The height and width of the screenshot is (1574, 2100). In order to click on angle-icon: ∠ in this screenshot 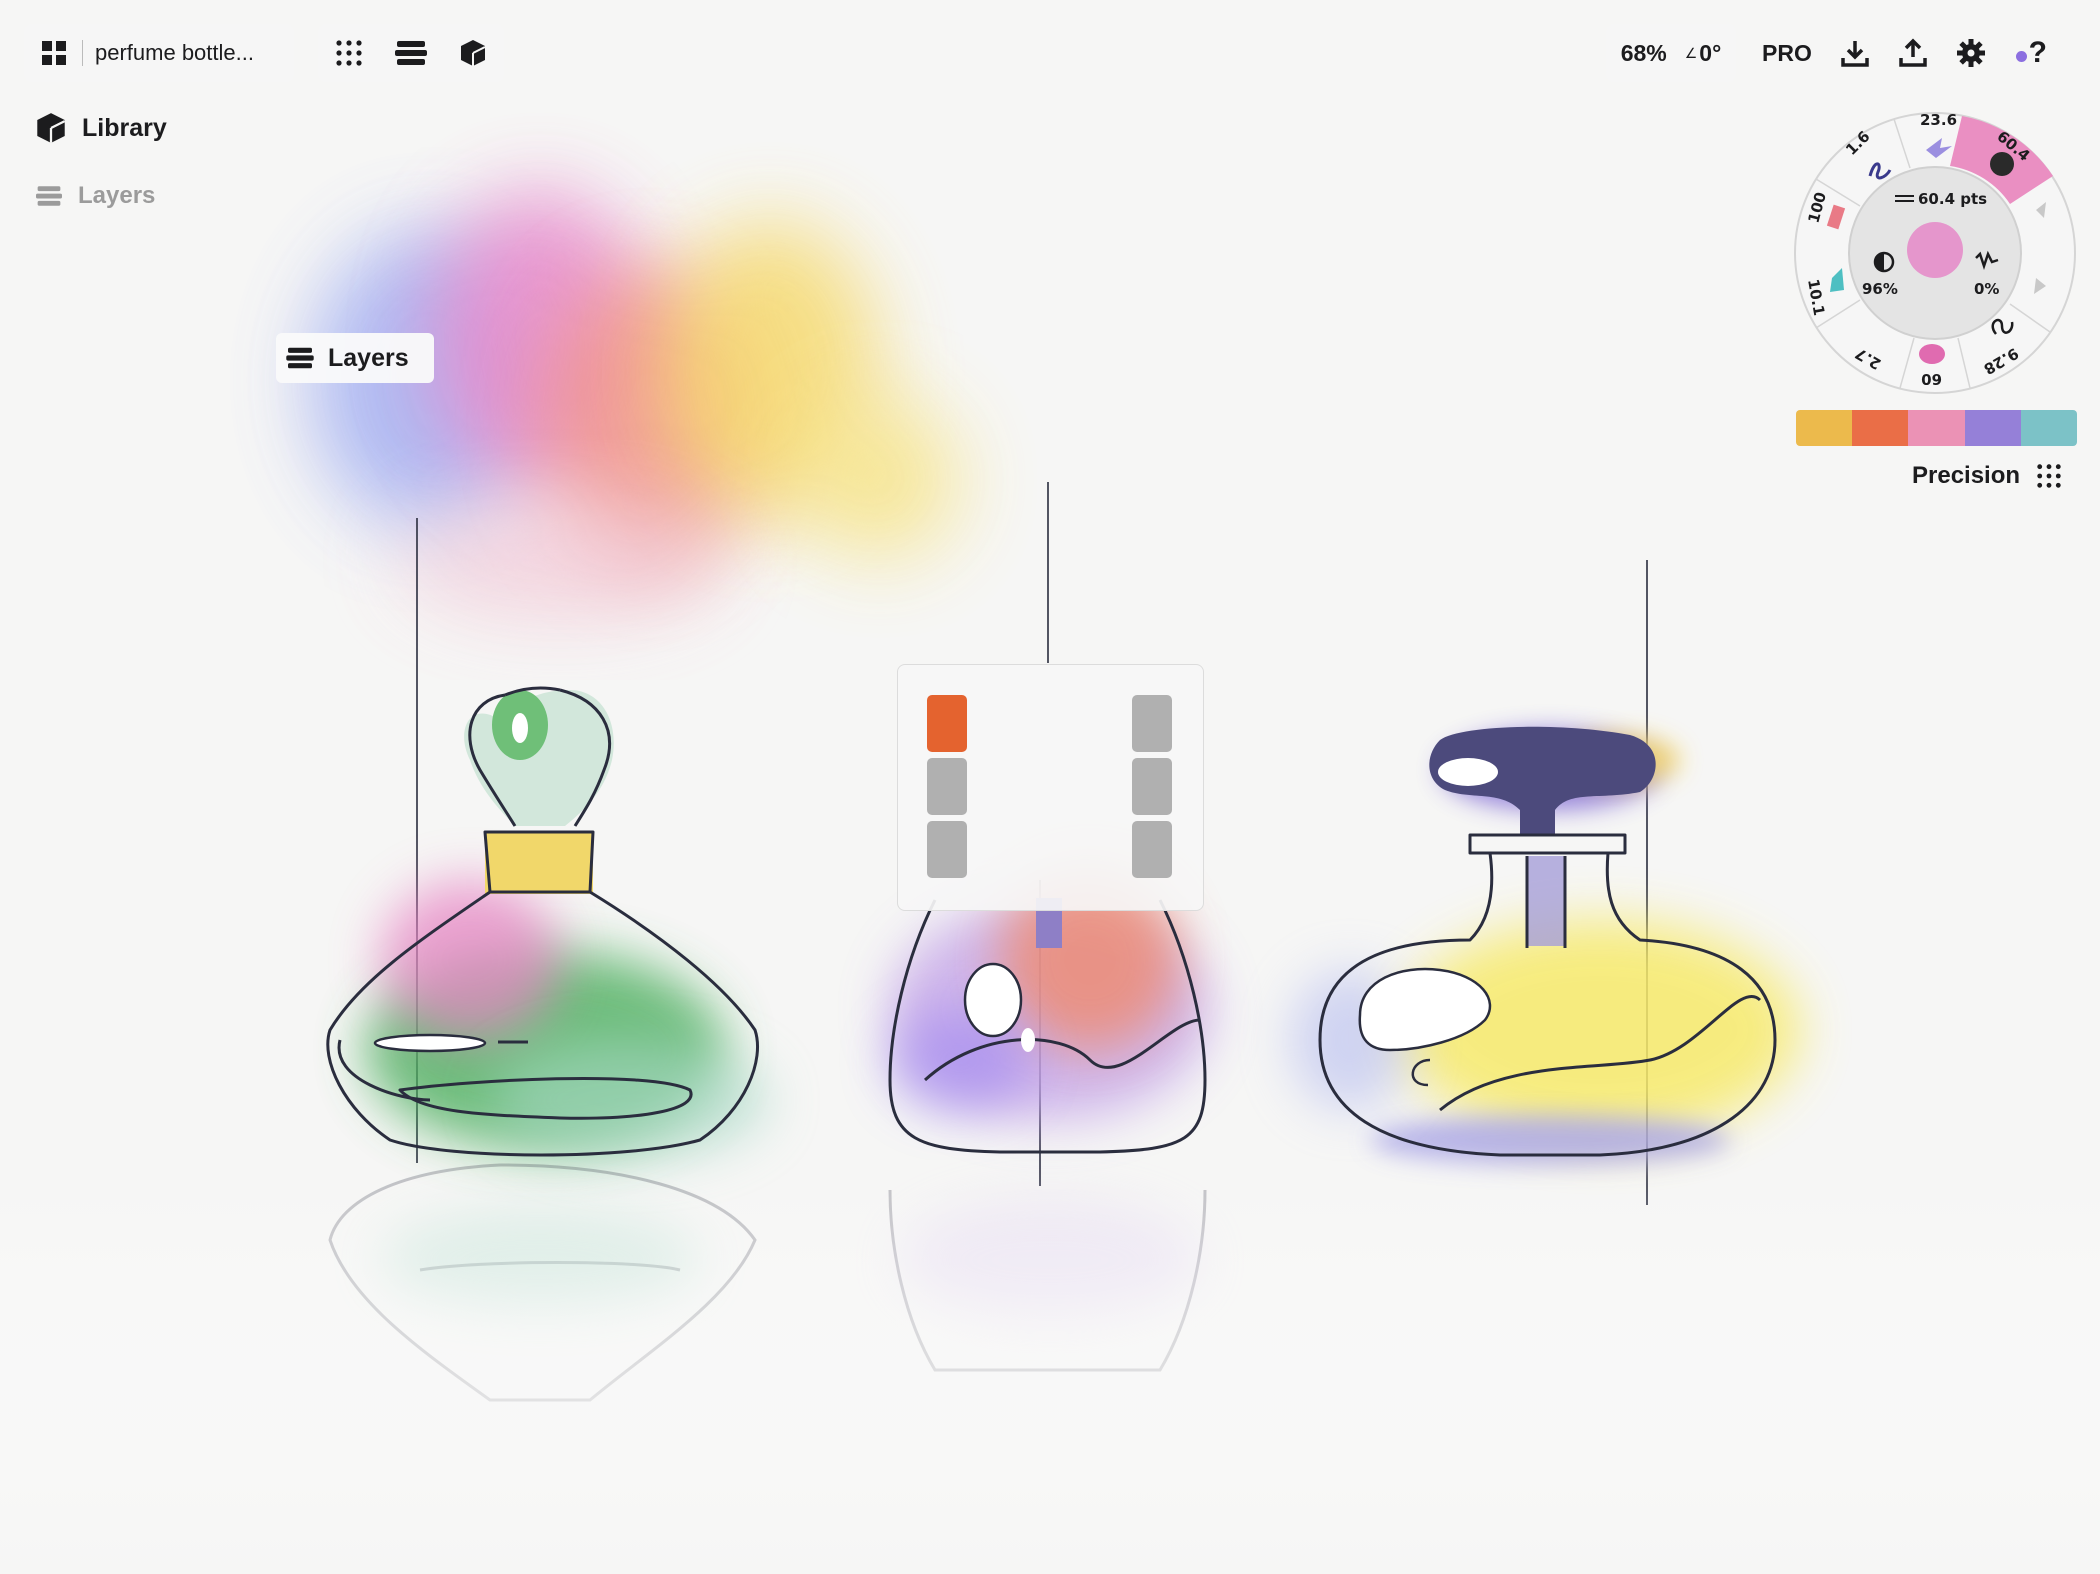, I will do `click(1691, 52)`.